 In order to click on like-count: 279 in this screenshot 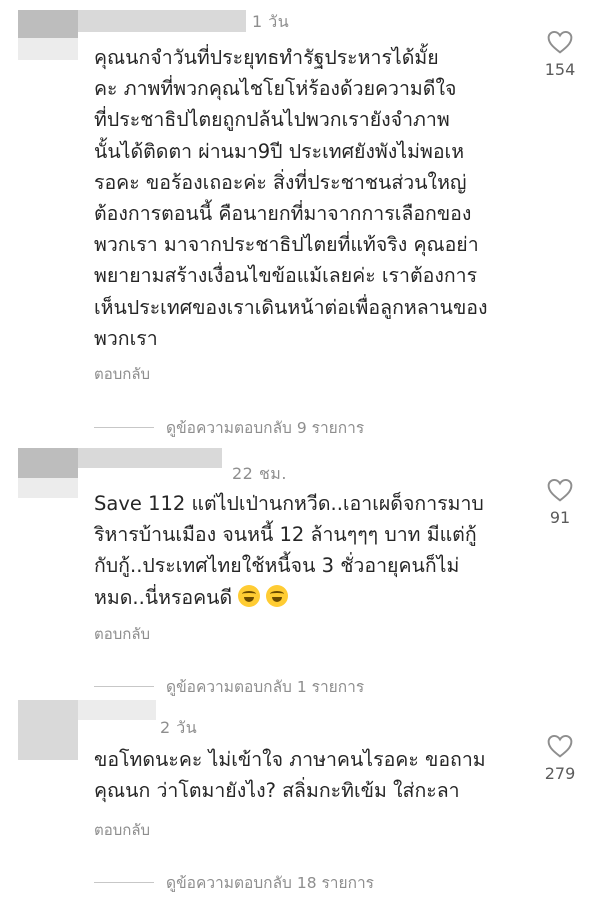, I will do `click(560, 773)`.